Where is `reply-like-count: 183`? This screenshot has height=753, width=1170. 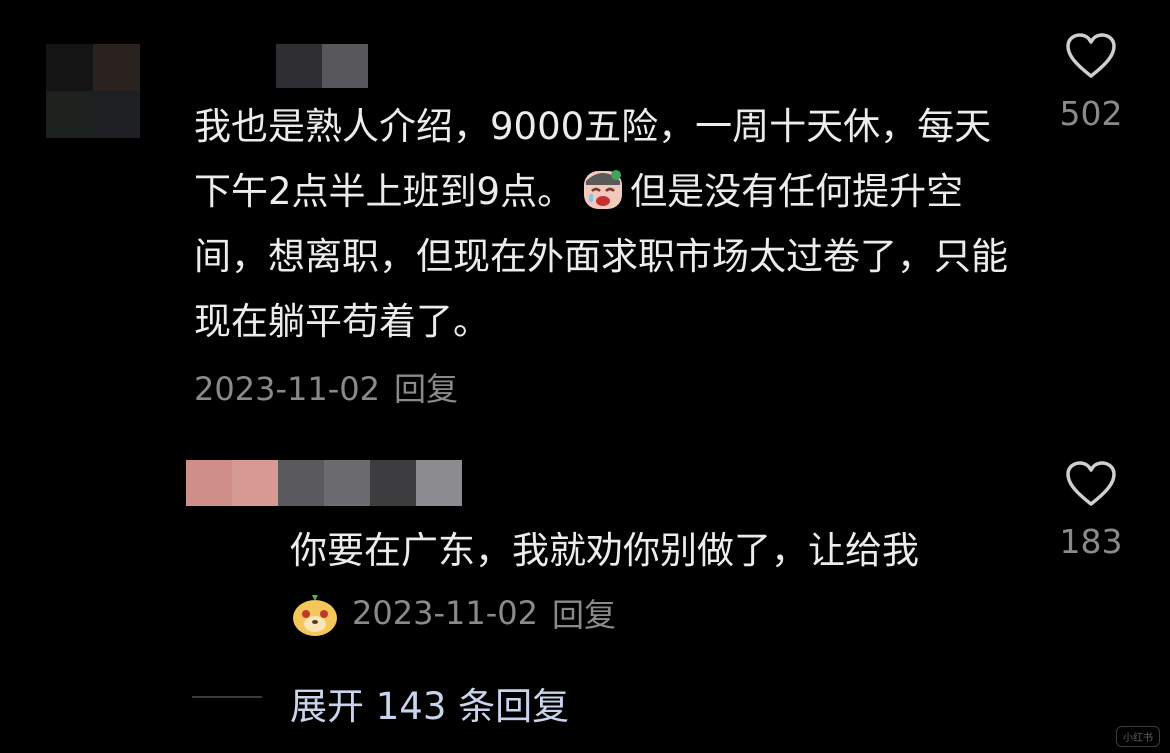 reply-like-count: 183 is located at coordinates (1091, 541).